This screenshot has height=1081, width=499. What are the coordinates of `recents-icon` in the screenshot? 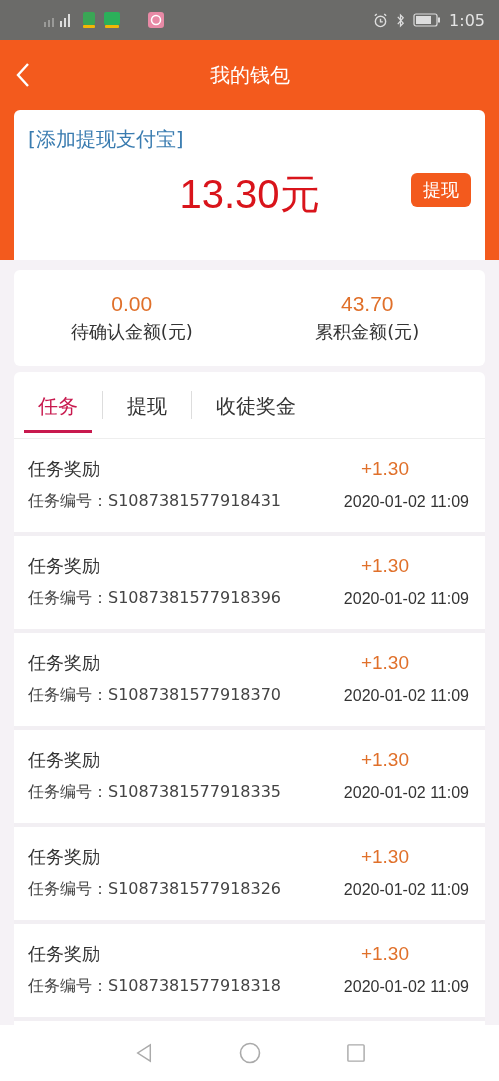 It's located at (355, 1053).